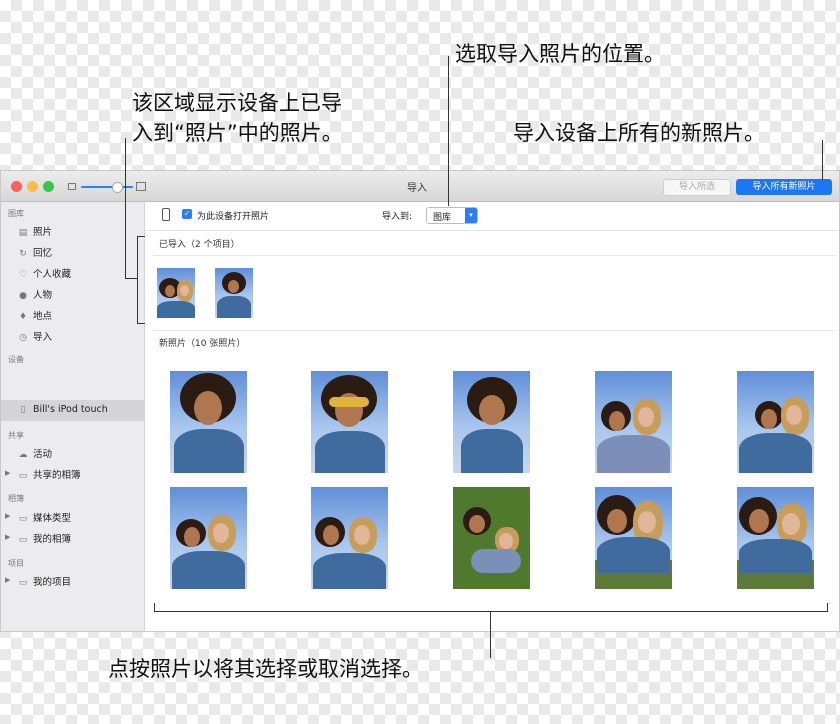 This screenshot has width=840, height=724. Describe the element at coordinates (233, 217) in the screenshot. I see `open-photos-checkbox-label: 为此设备打开照片` at that location.